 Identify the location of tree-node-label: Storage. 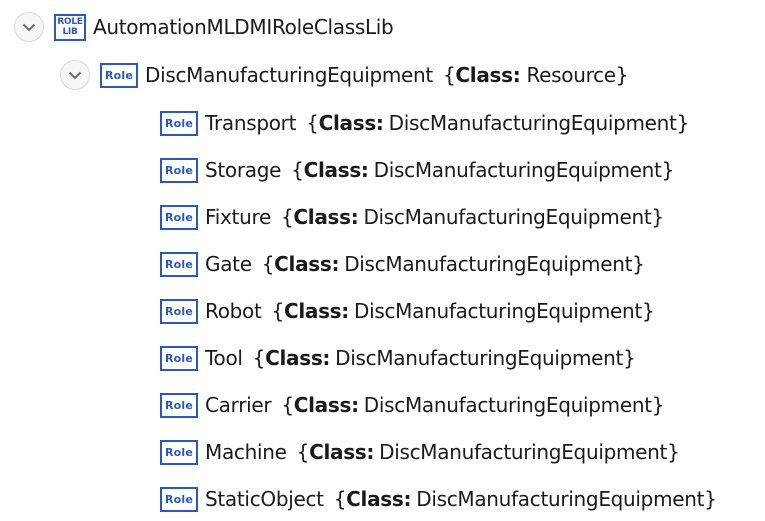
(243, 170).